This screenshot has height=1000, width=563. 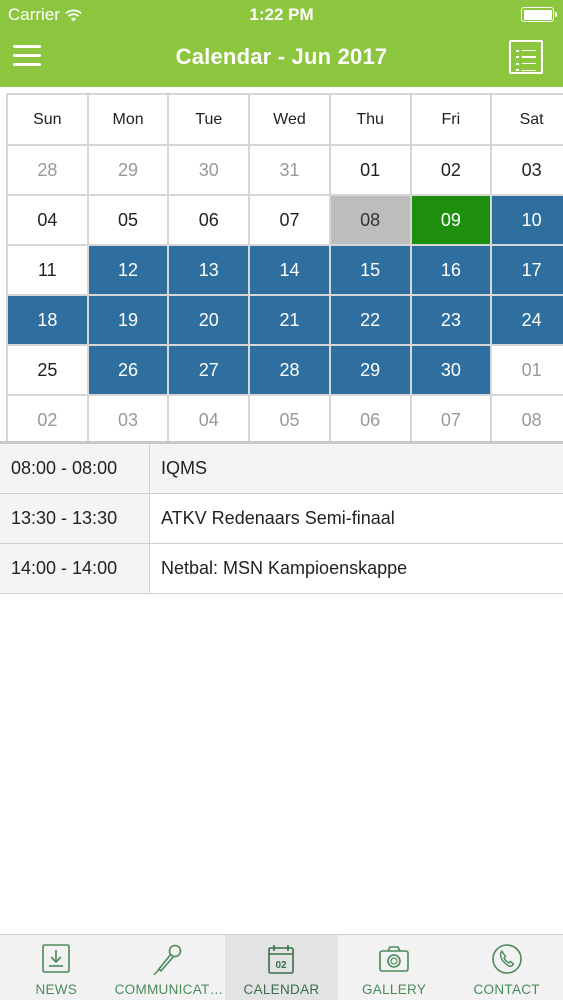 I want to click on event-time: 08:00 - 08:00, so click(x=75, y=468).